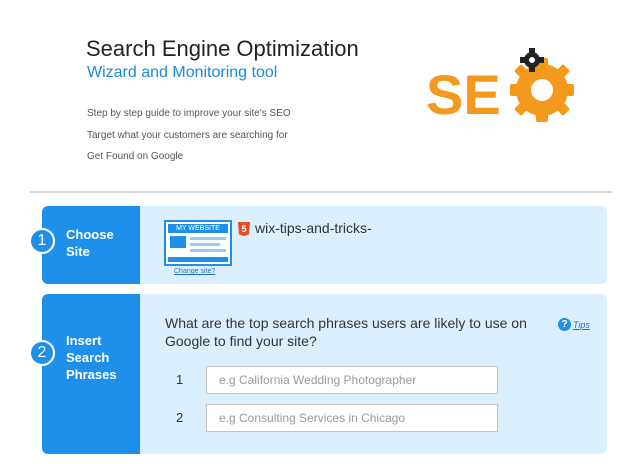  What do you see at coordinates (135, 156) in the screenshot?
I see `tagline: Get Found on Google` at bounding box center [135, 156].